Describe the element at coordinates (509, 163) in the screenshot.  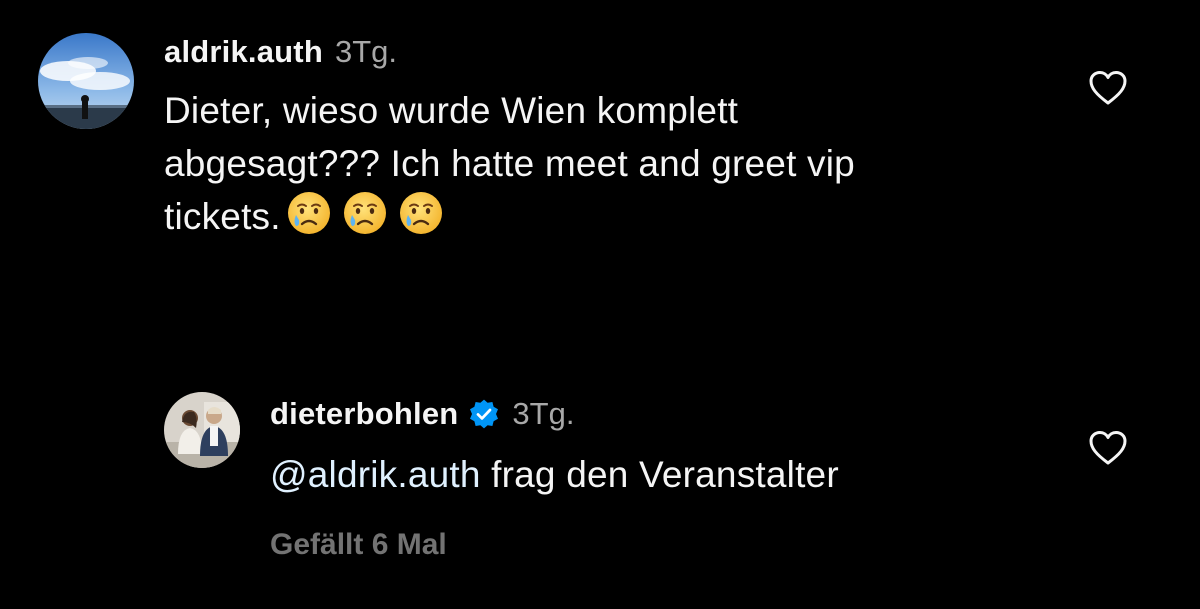
I see `comment-line: abgesagt??? Ich hatte meet and greet vip` at that location.